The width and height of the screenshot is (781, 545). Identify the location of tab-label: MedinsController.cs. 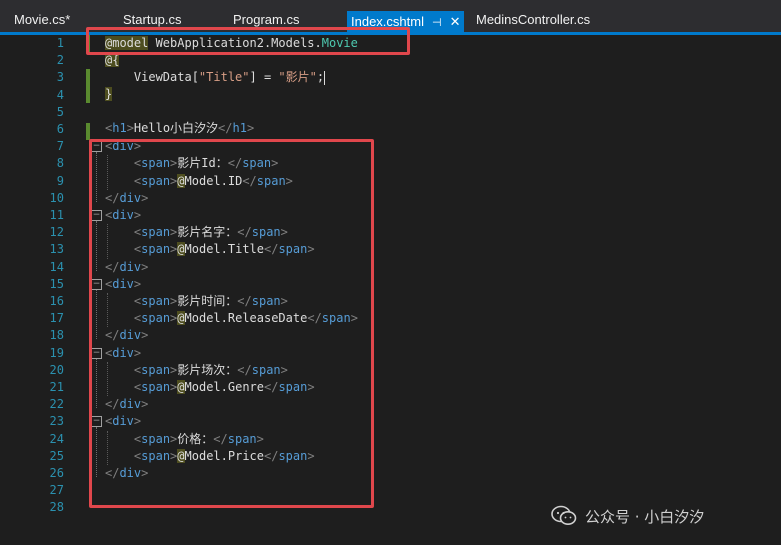
(533, 19).